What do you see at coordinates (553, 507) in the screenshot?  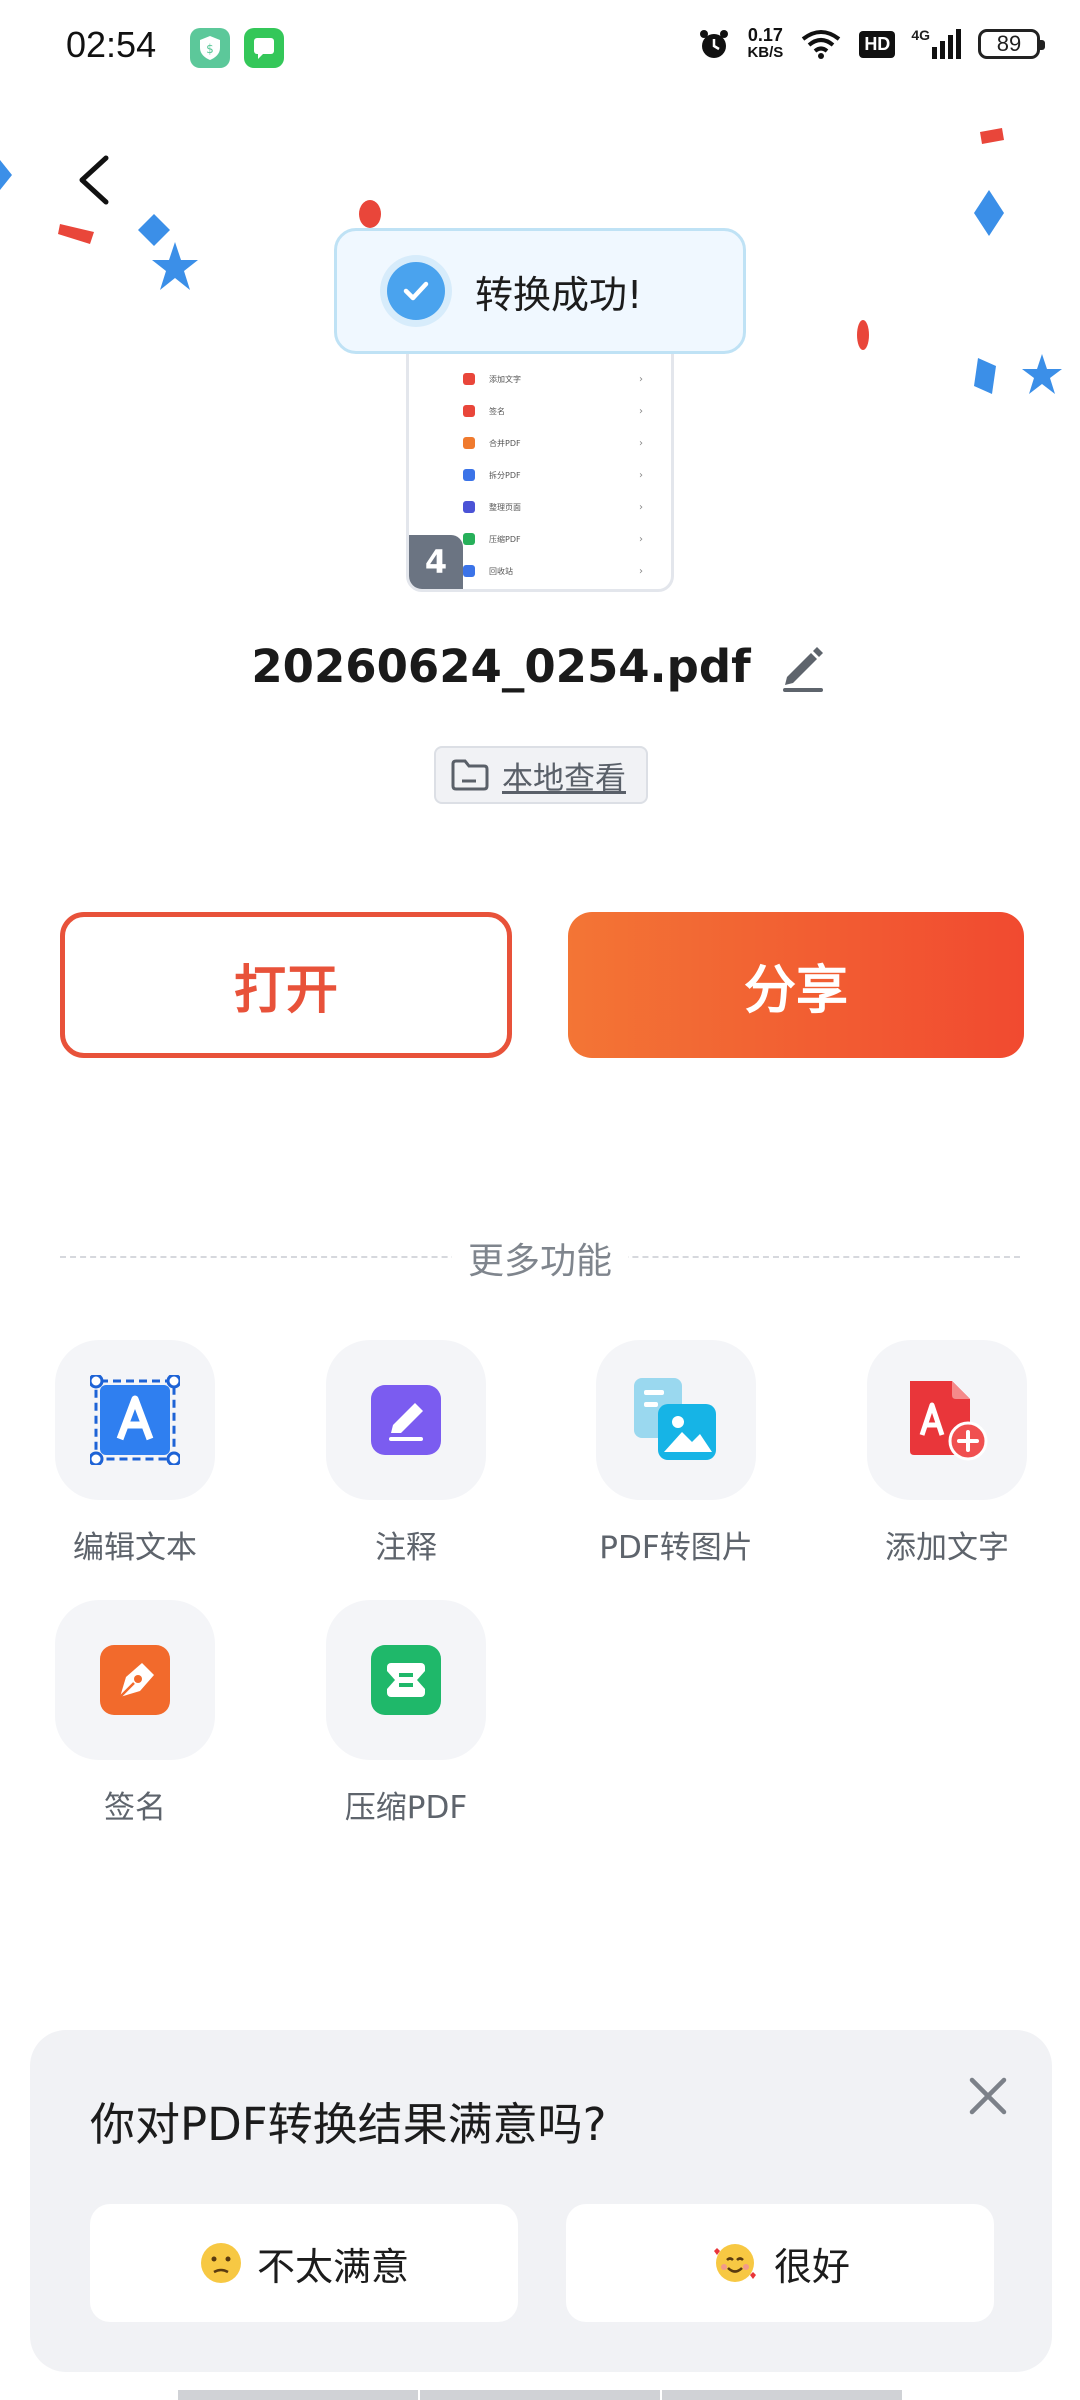 I see `thumbnail-row: 整理页面 ›` at bounding box center [553, 507].